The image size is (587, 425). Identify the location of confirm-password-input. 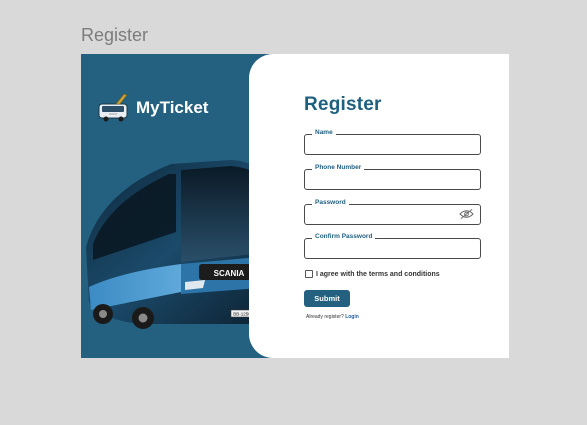
(381, 248).